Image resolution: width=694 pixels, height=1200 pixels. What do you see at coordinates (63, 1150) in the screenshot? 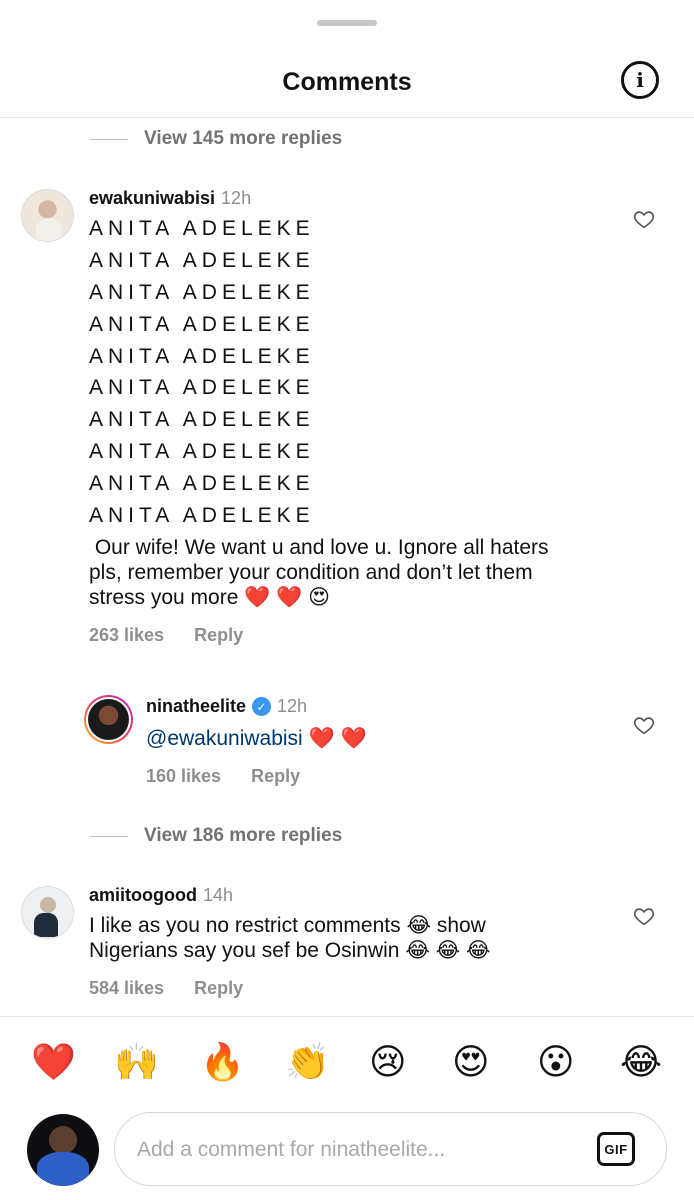
I see `current-user-avatar` at bounding box center [63, 1150].